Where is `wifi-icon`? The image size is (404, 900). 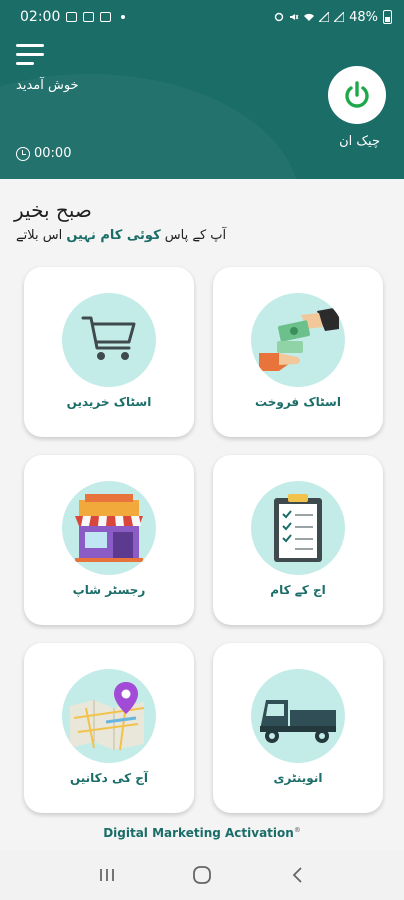 wifi-icon is located at coordinates (309, 17).